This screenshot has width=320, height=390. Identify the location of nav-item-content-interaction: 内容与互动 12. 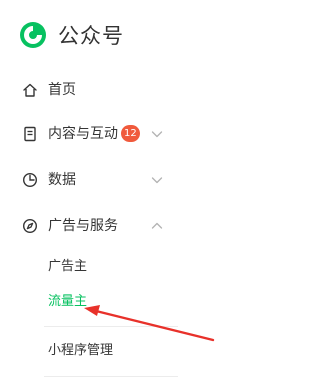
(143, 134).